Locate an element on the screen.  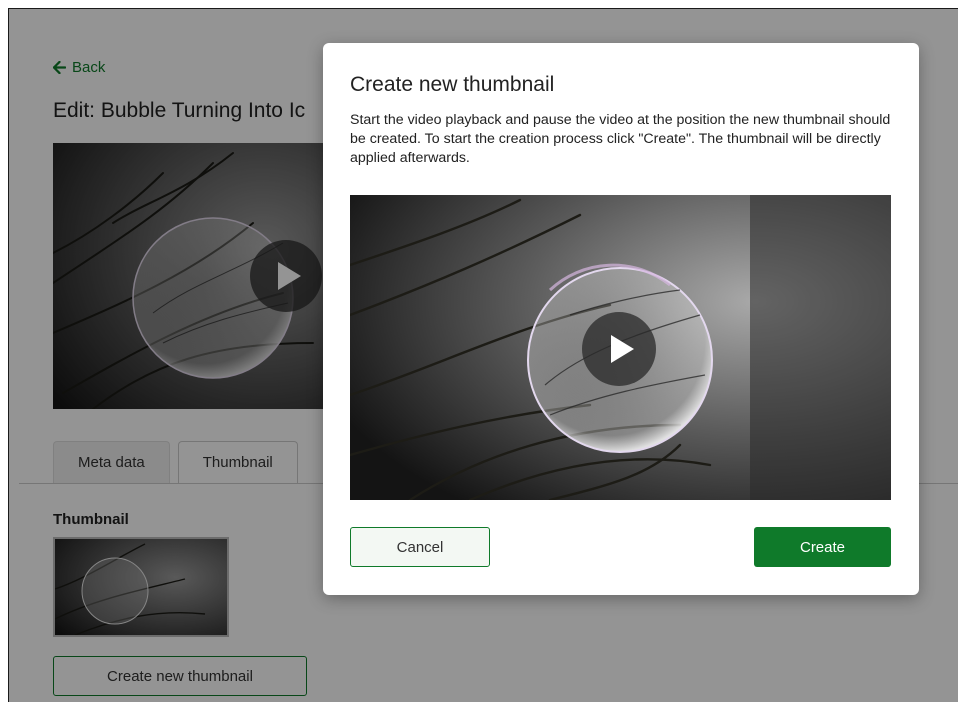
play-icon is located at coordinates (619, 349).